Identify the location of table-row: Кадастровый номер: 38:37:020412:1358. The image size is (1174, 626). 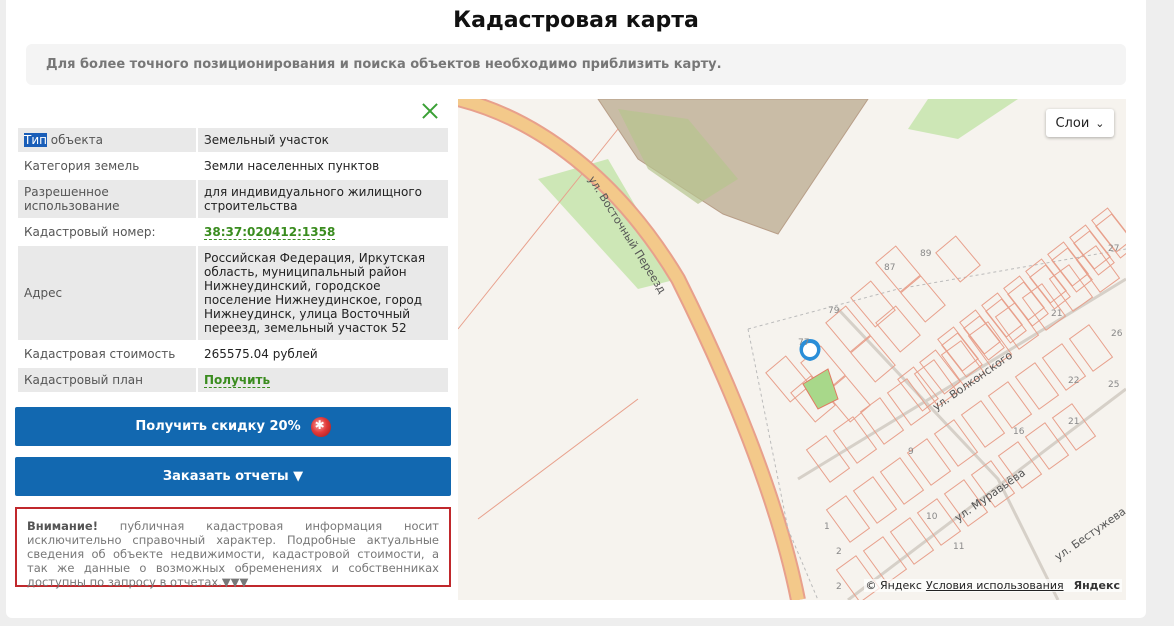
(233, 232).